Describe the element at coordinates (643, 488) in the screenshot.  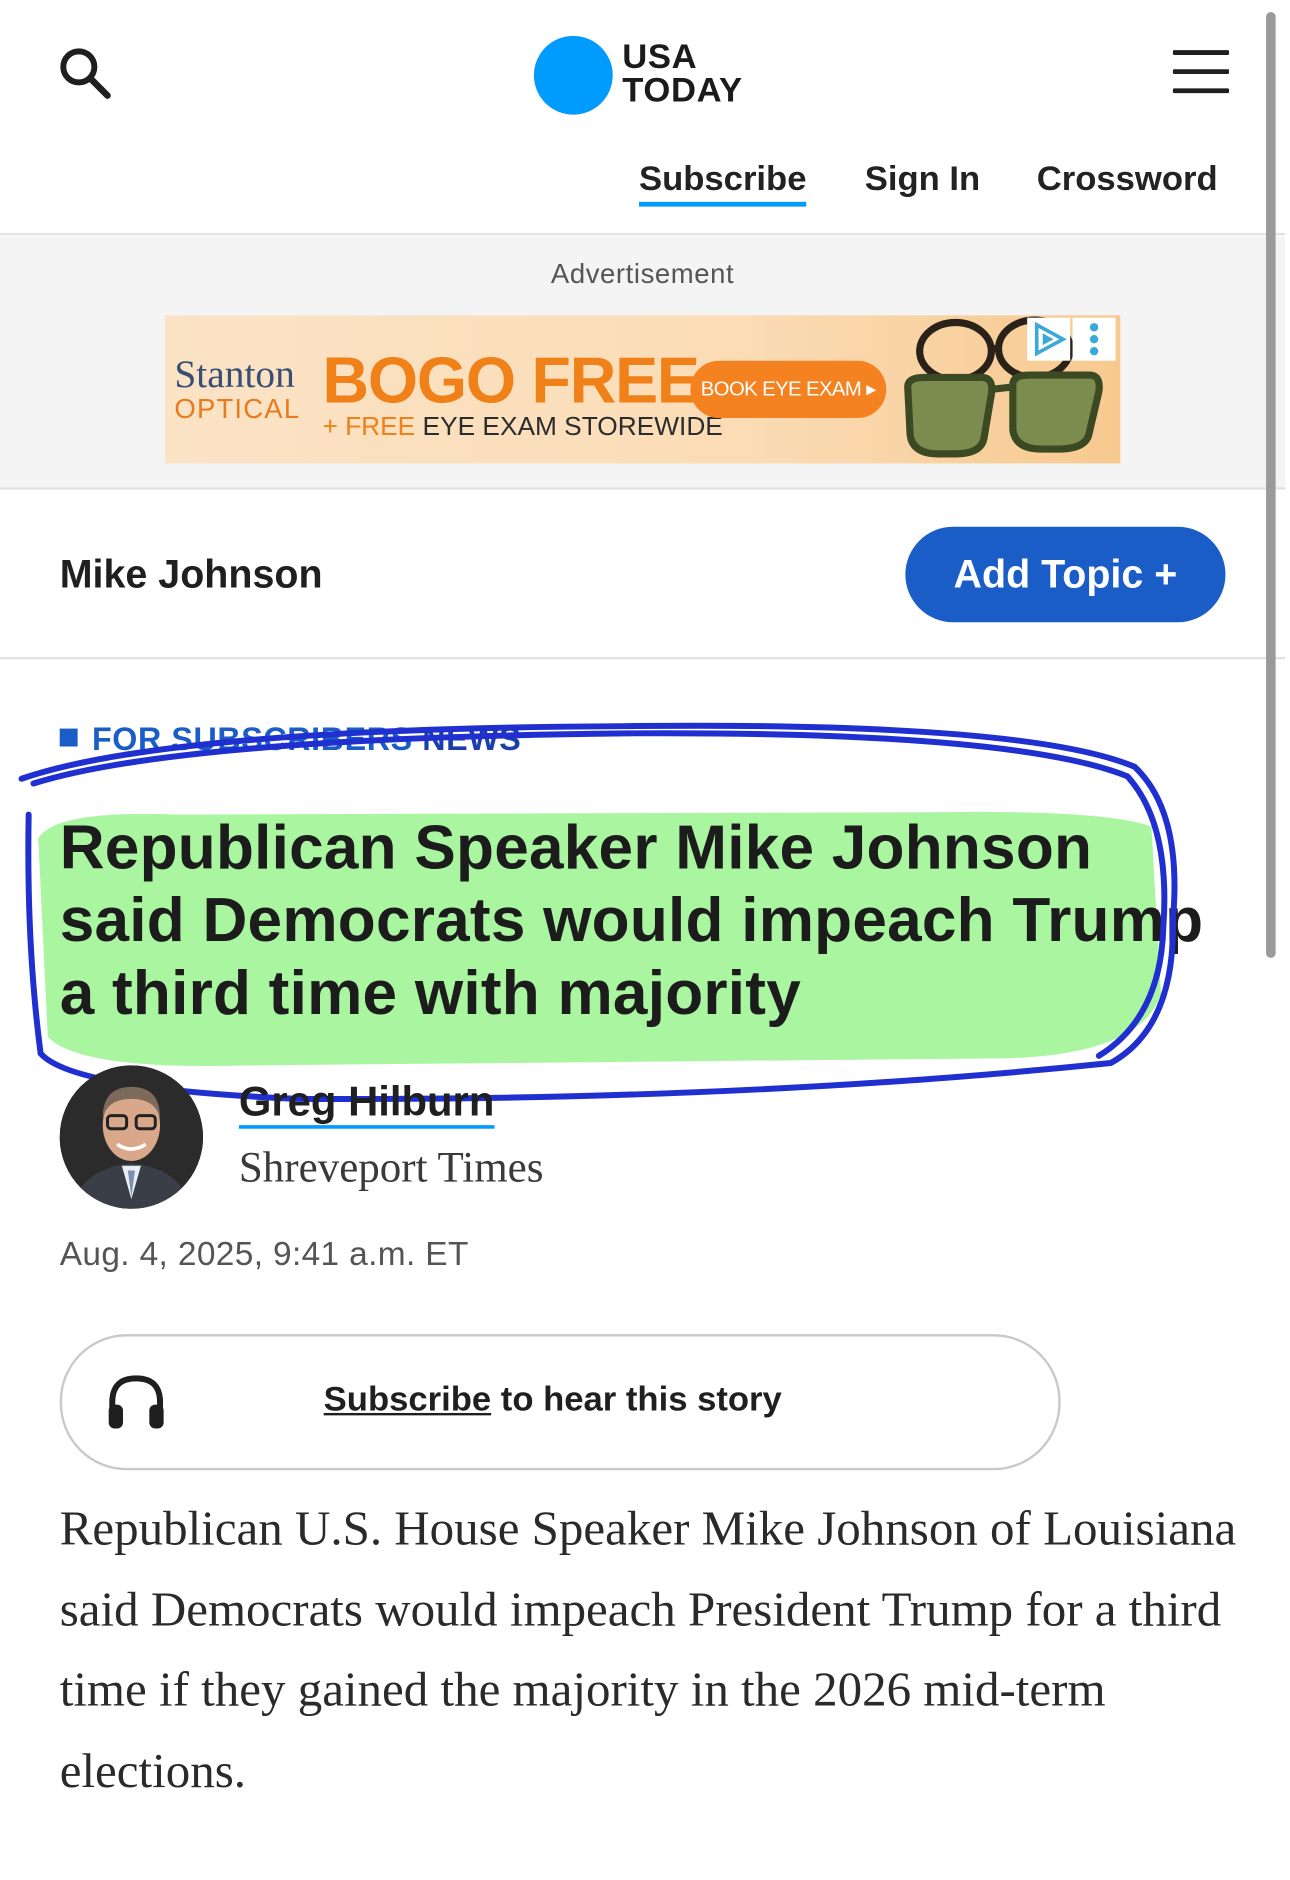
I see `ad-divider` at that location.